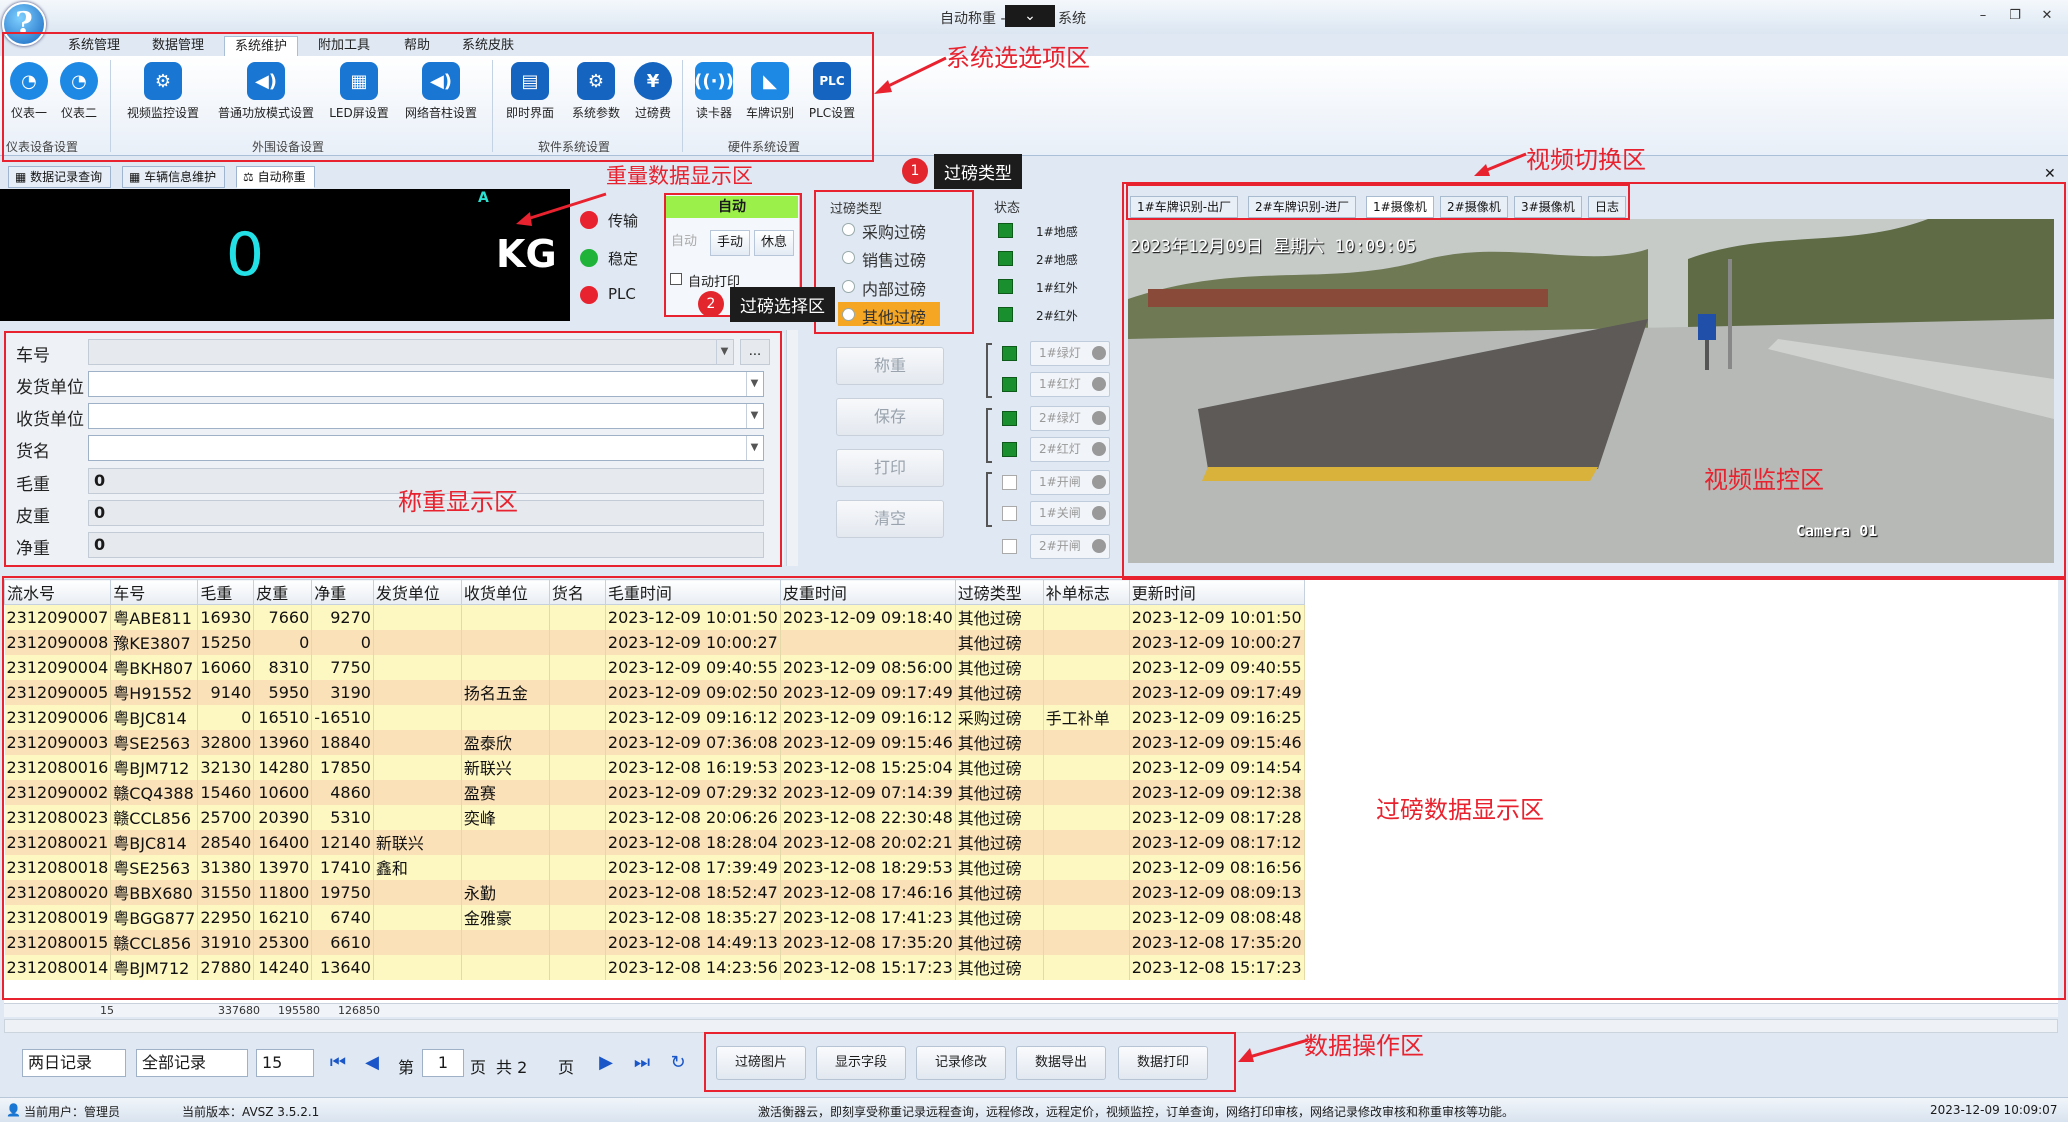  Describe the element at coordinates (512, 1067) in the screenshot. I see `total-pages: 共 2` at that location.